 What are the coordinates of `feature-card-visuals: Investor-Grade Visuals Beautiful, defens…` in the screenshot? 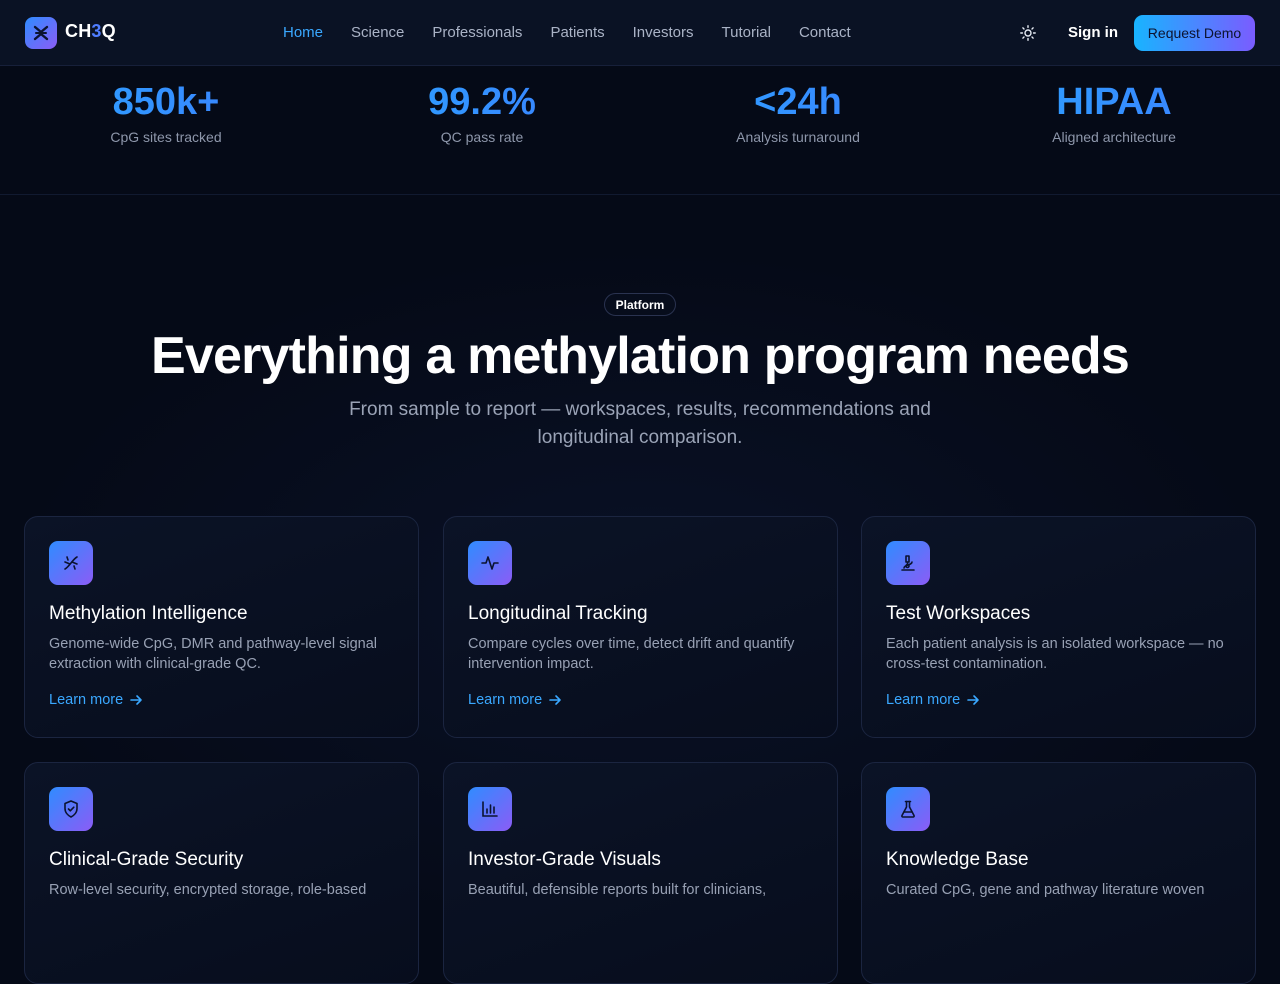 It's located at (640, 873).